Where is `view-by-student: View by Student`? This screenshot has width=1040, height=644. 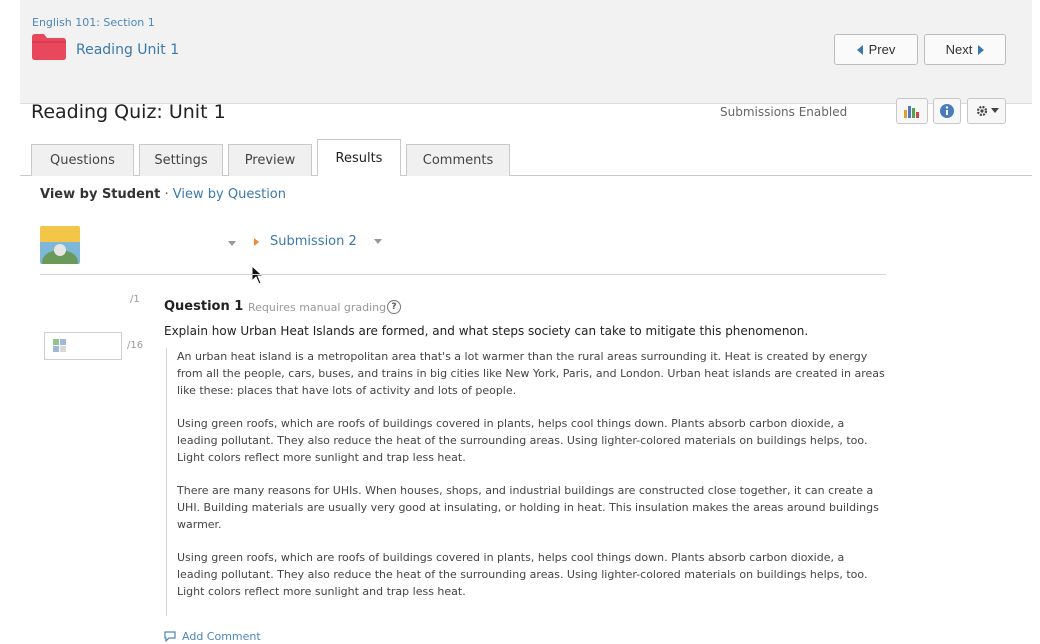 view-by-student: View by Student is located at coordinates (100, 194).